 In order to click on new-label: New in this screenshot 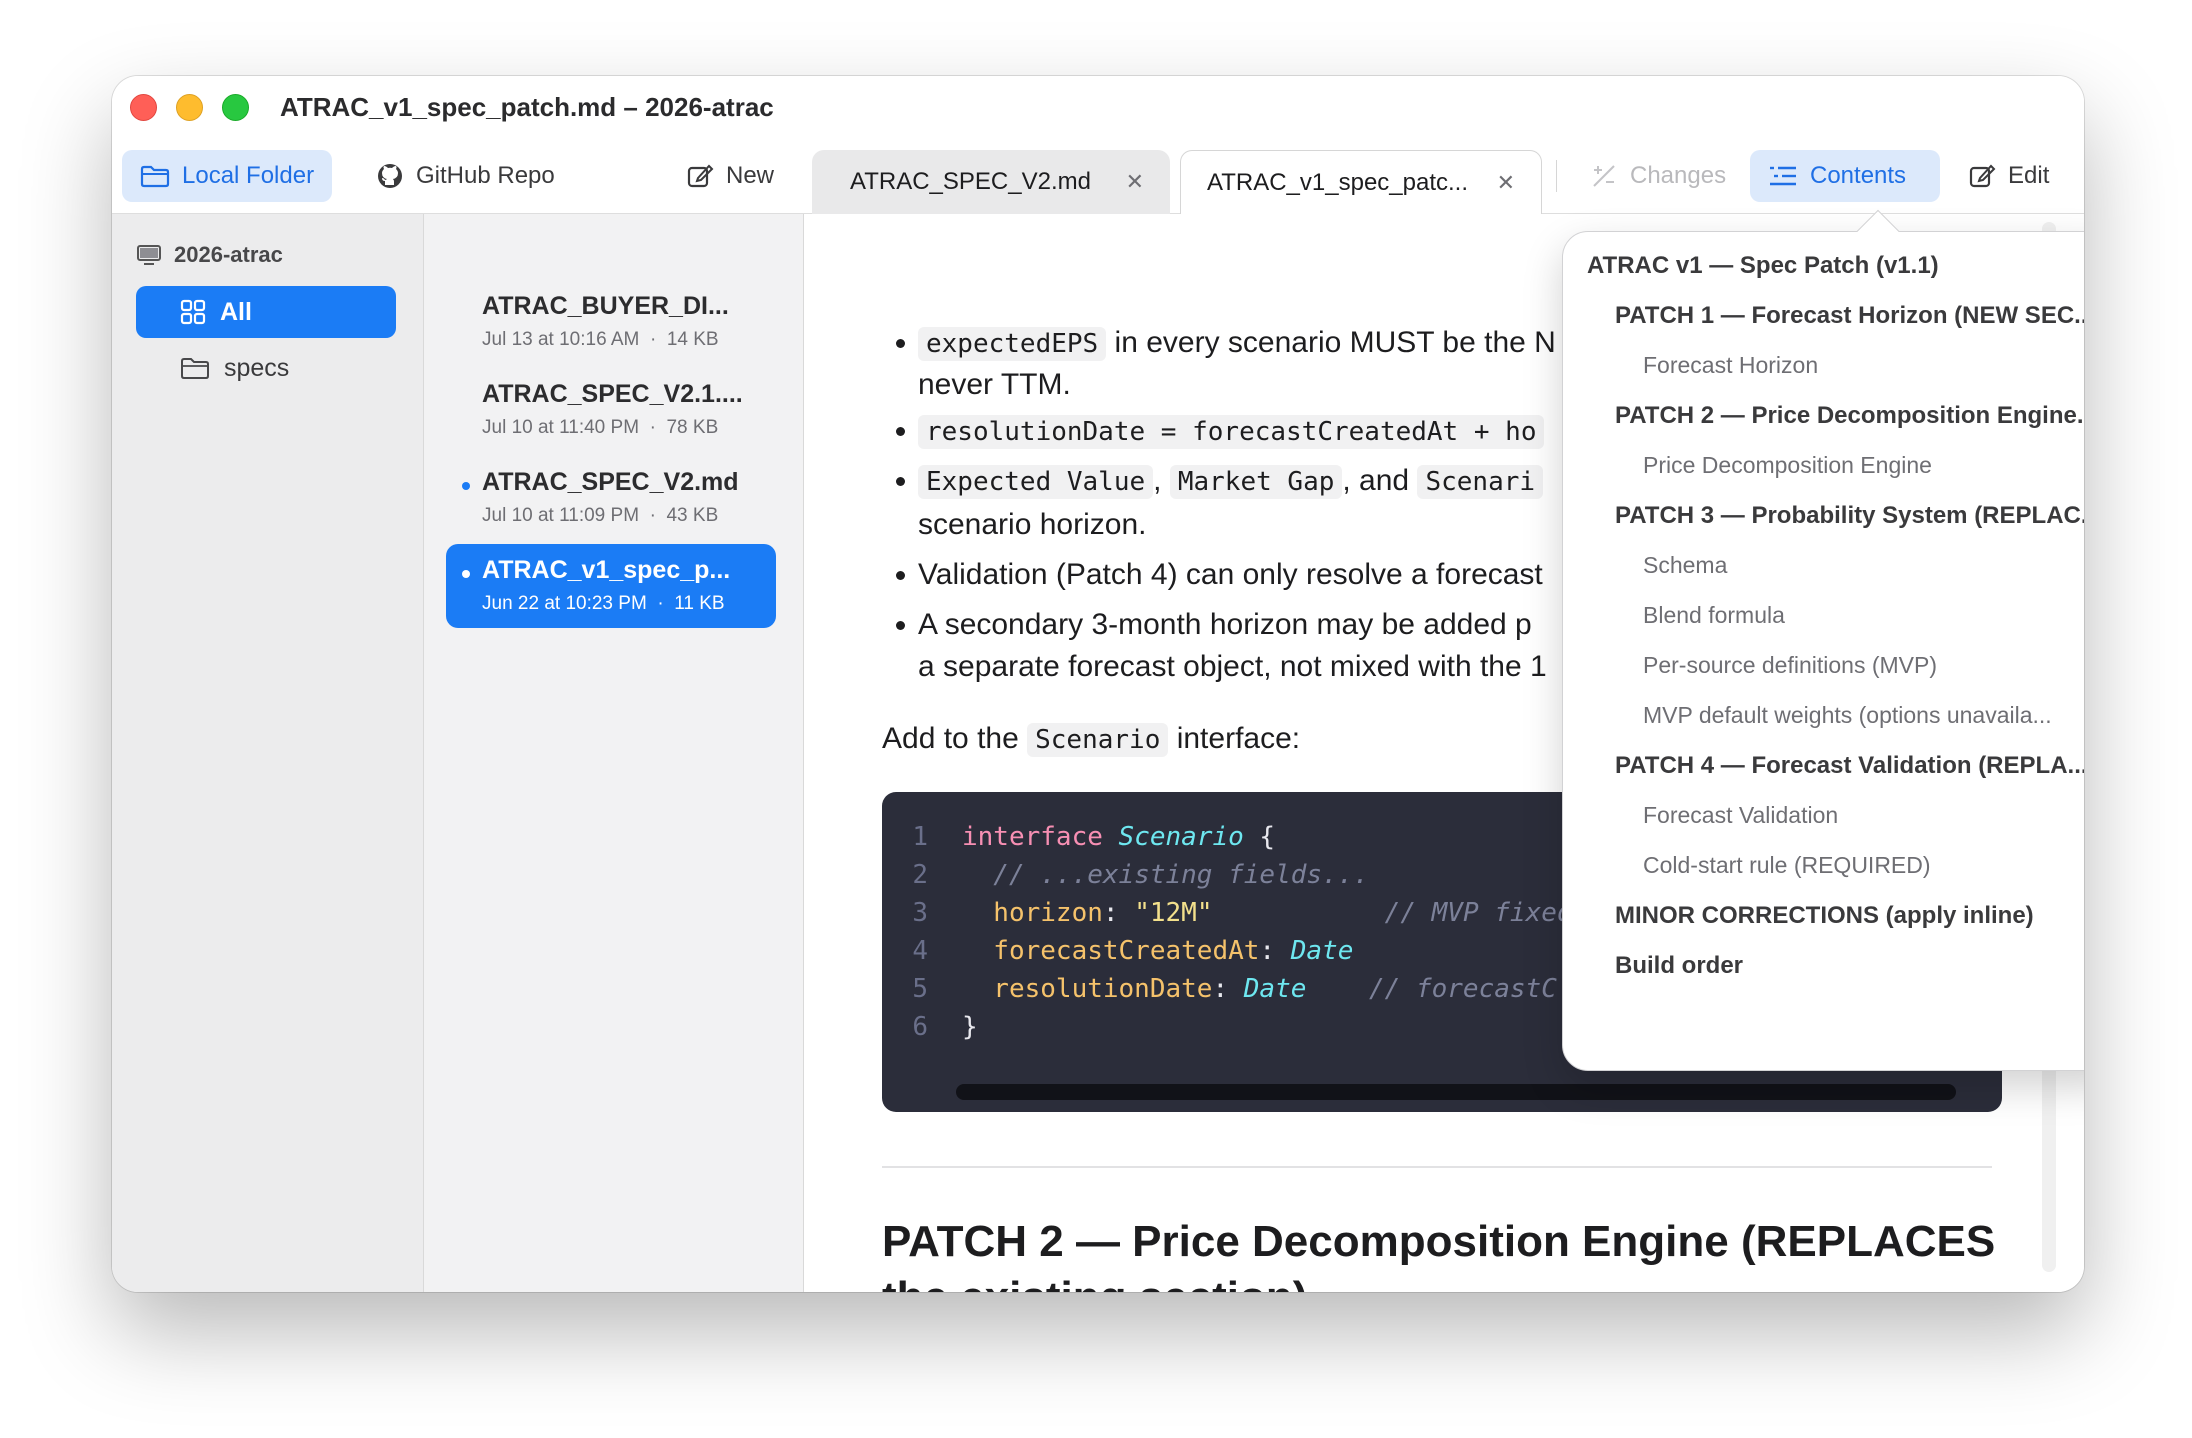, I will do `click(750, 175)`.